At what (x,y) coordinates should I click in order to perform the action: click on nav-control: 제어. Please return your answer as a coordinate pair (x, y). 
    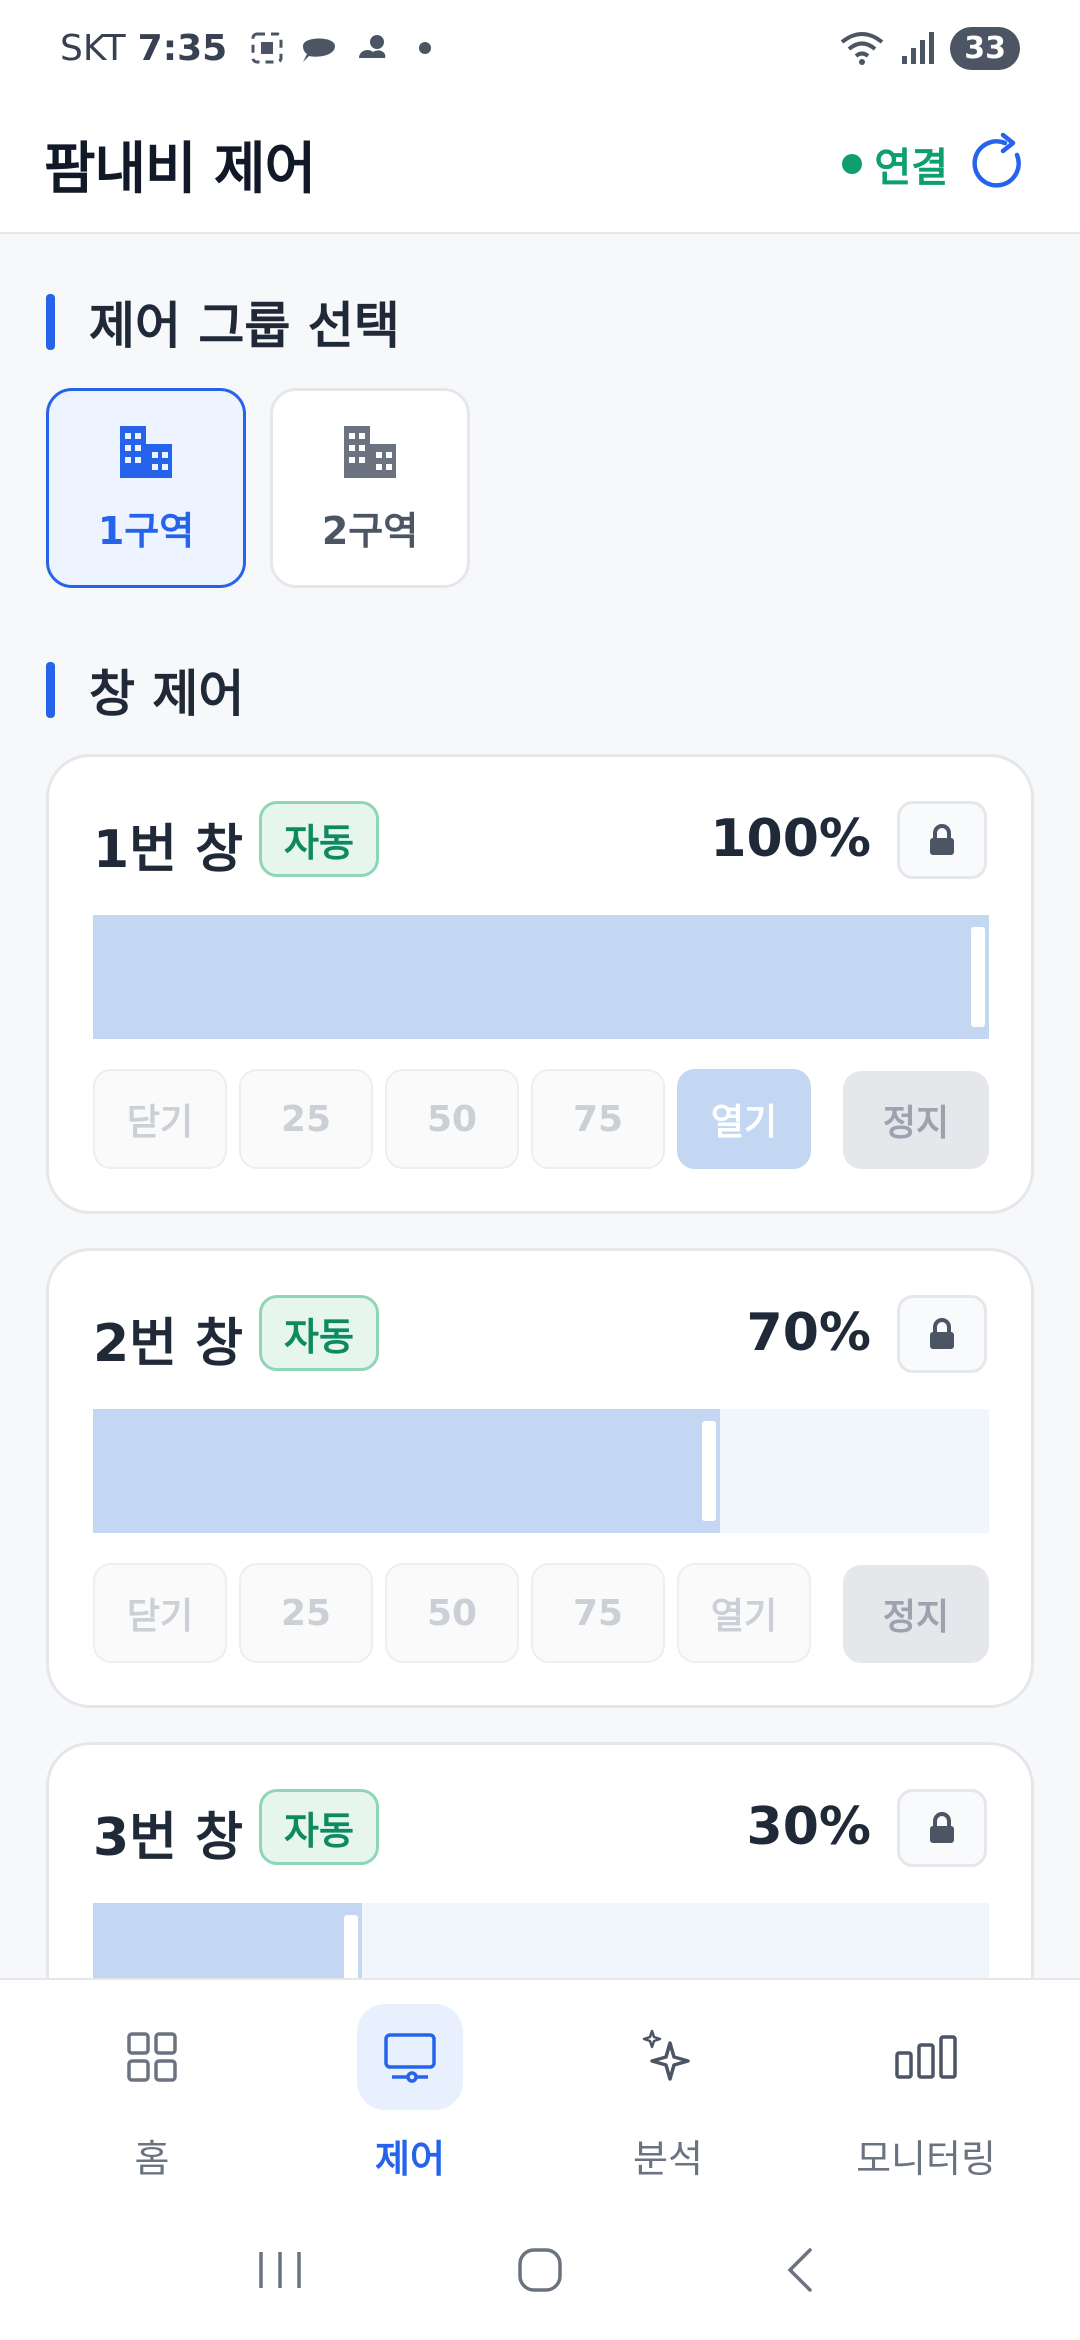
    Looking at the image, I should click on (410, 2099).